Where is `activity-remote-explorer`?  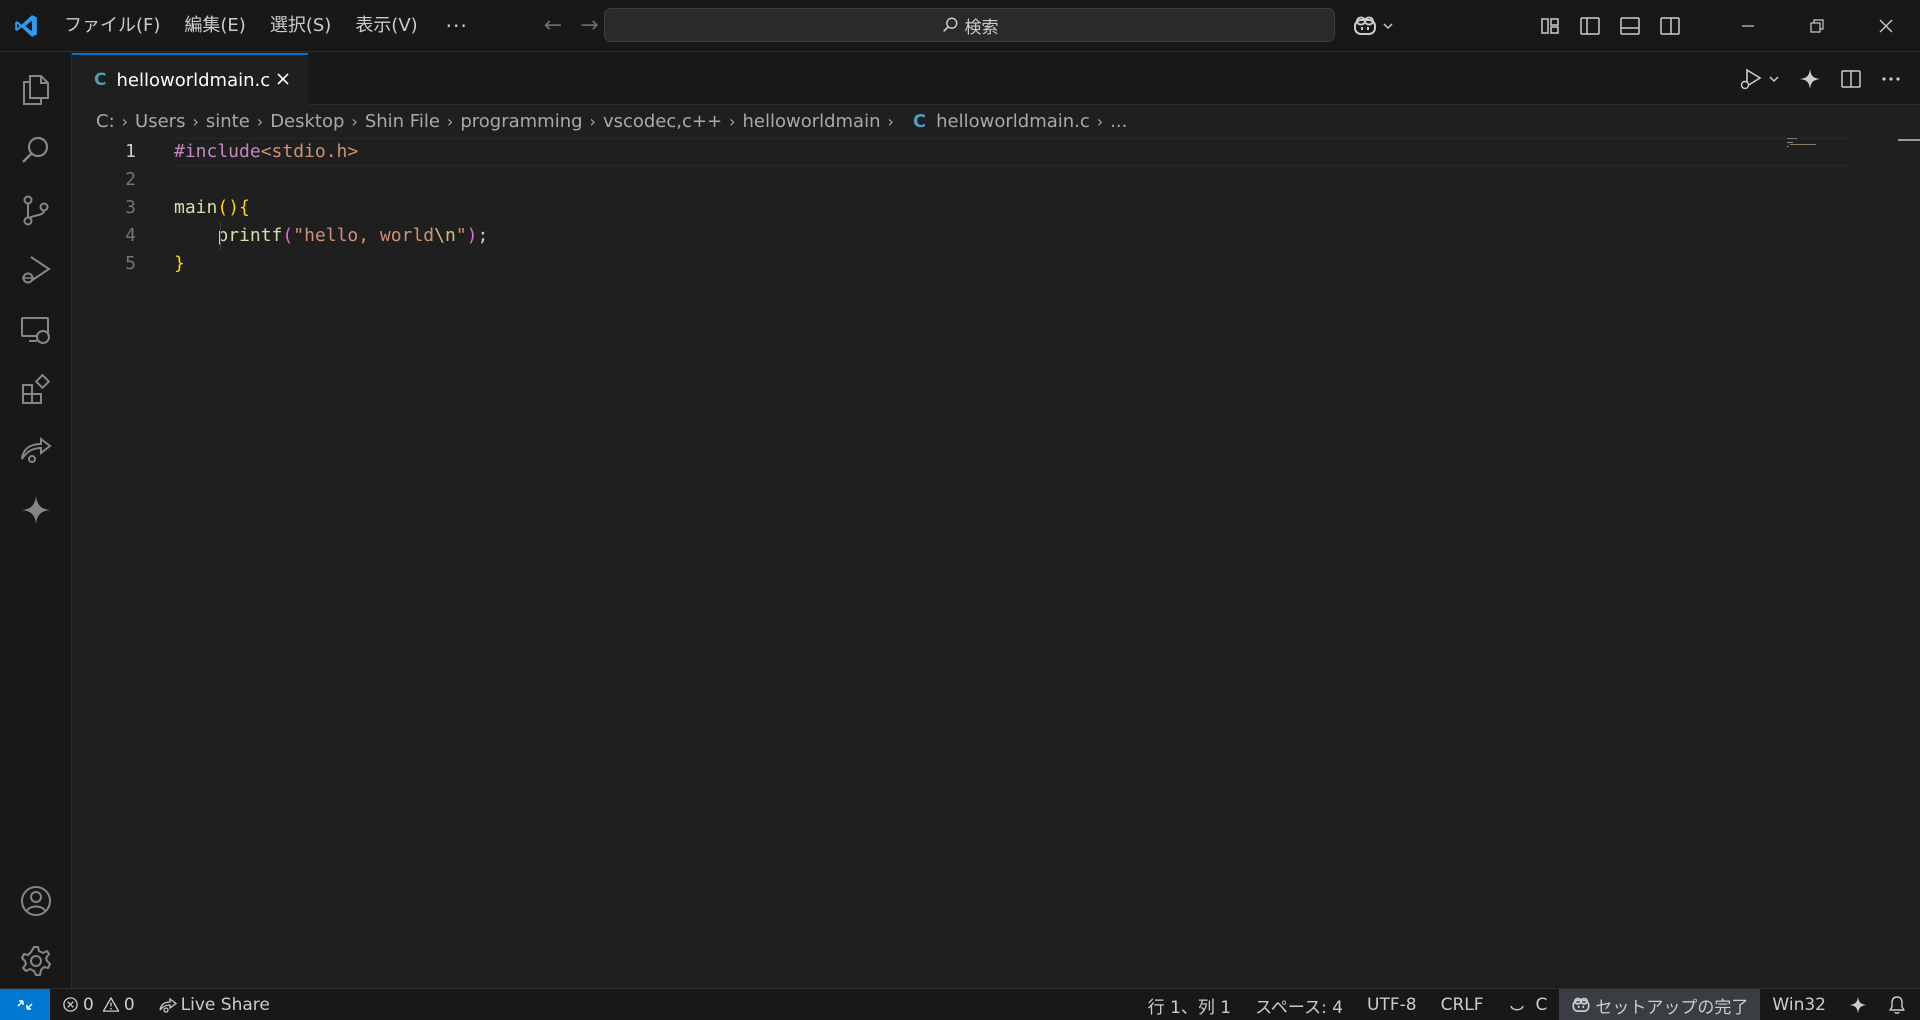
activity-remote-explorer is located at coordinates (36, 330).